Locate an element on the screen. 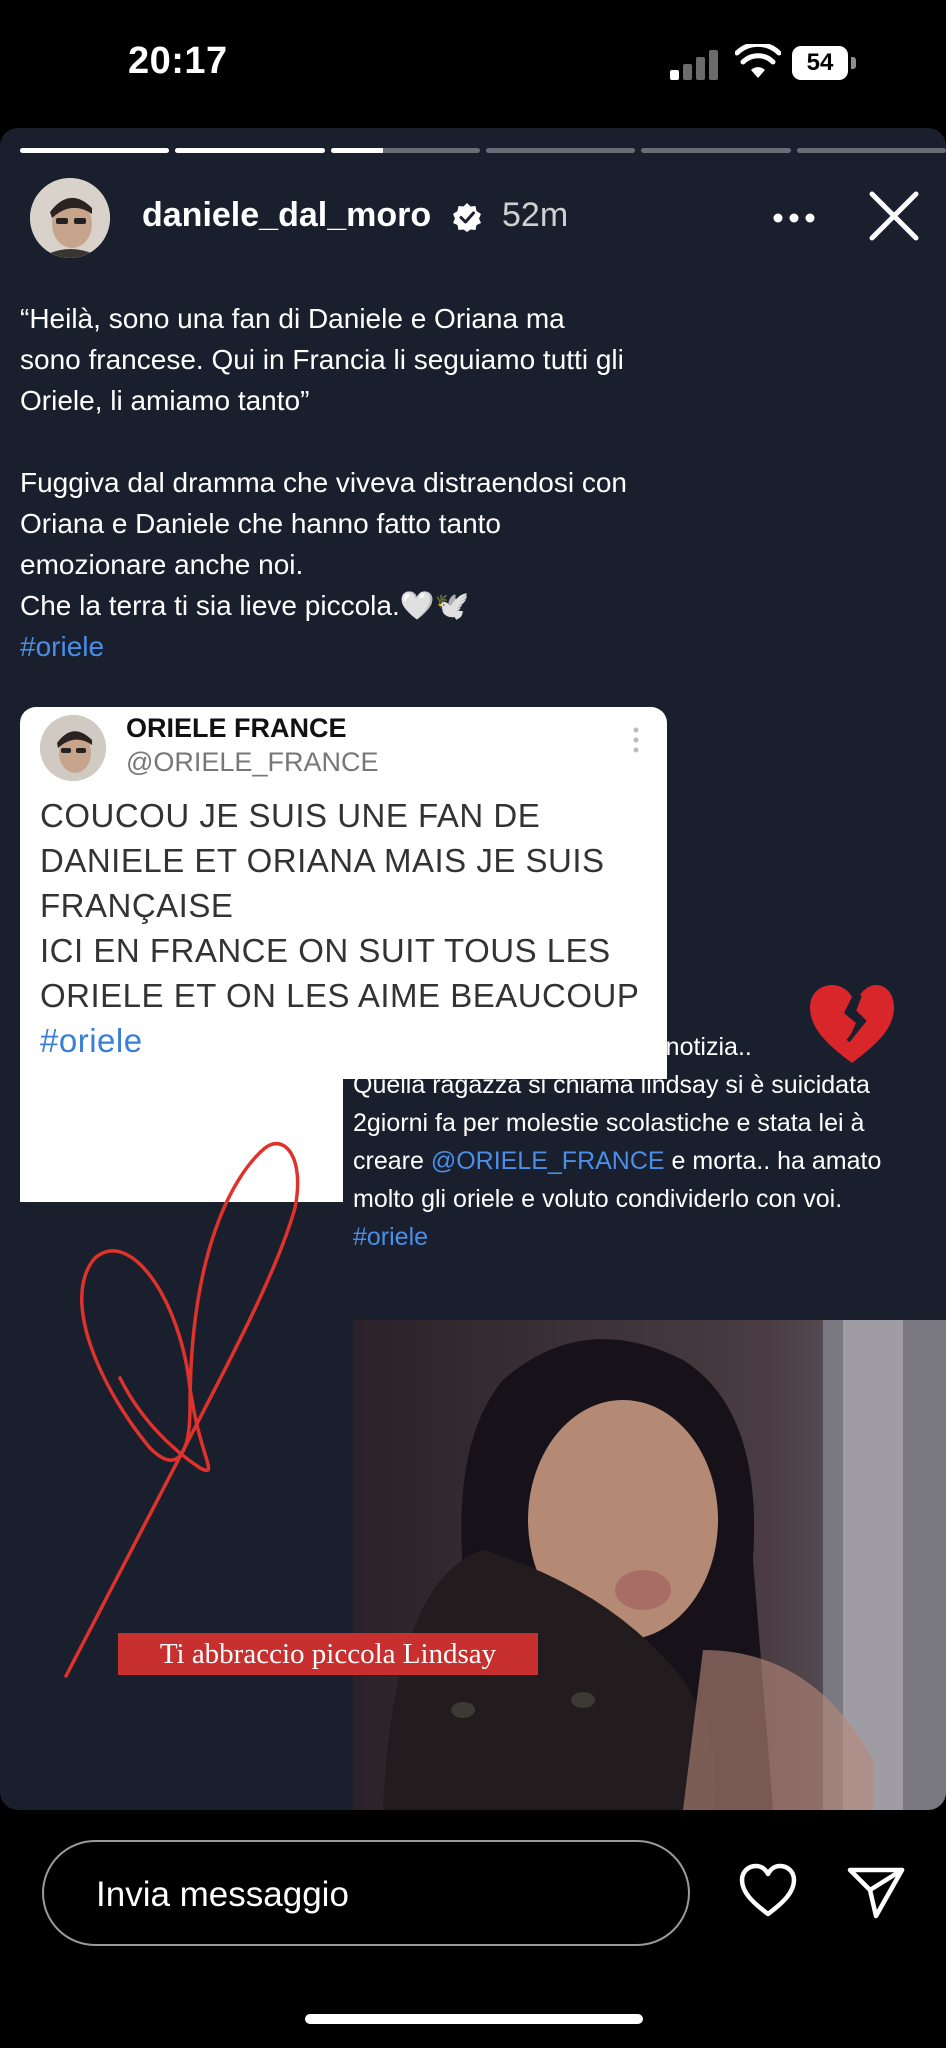 The width and height of the screenshot is (946, 2048). notice-text: creare is located at coordinates (392, 1161).